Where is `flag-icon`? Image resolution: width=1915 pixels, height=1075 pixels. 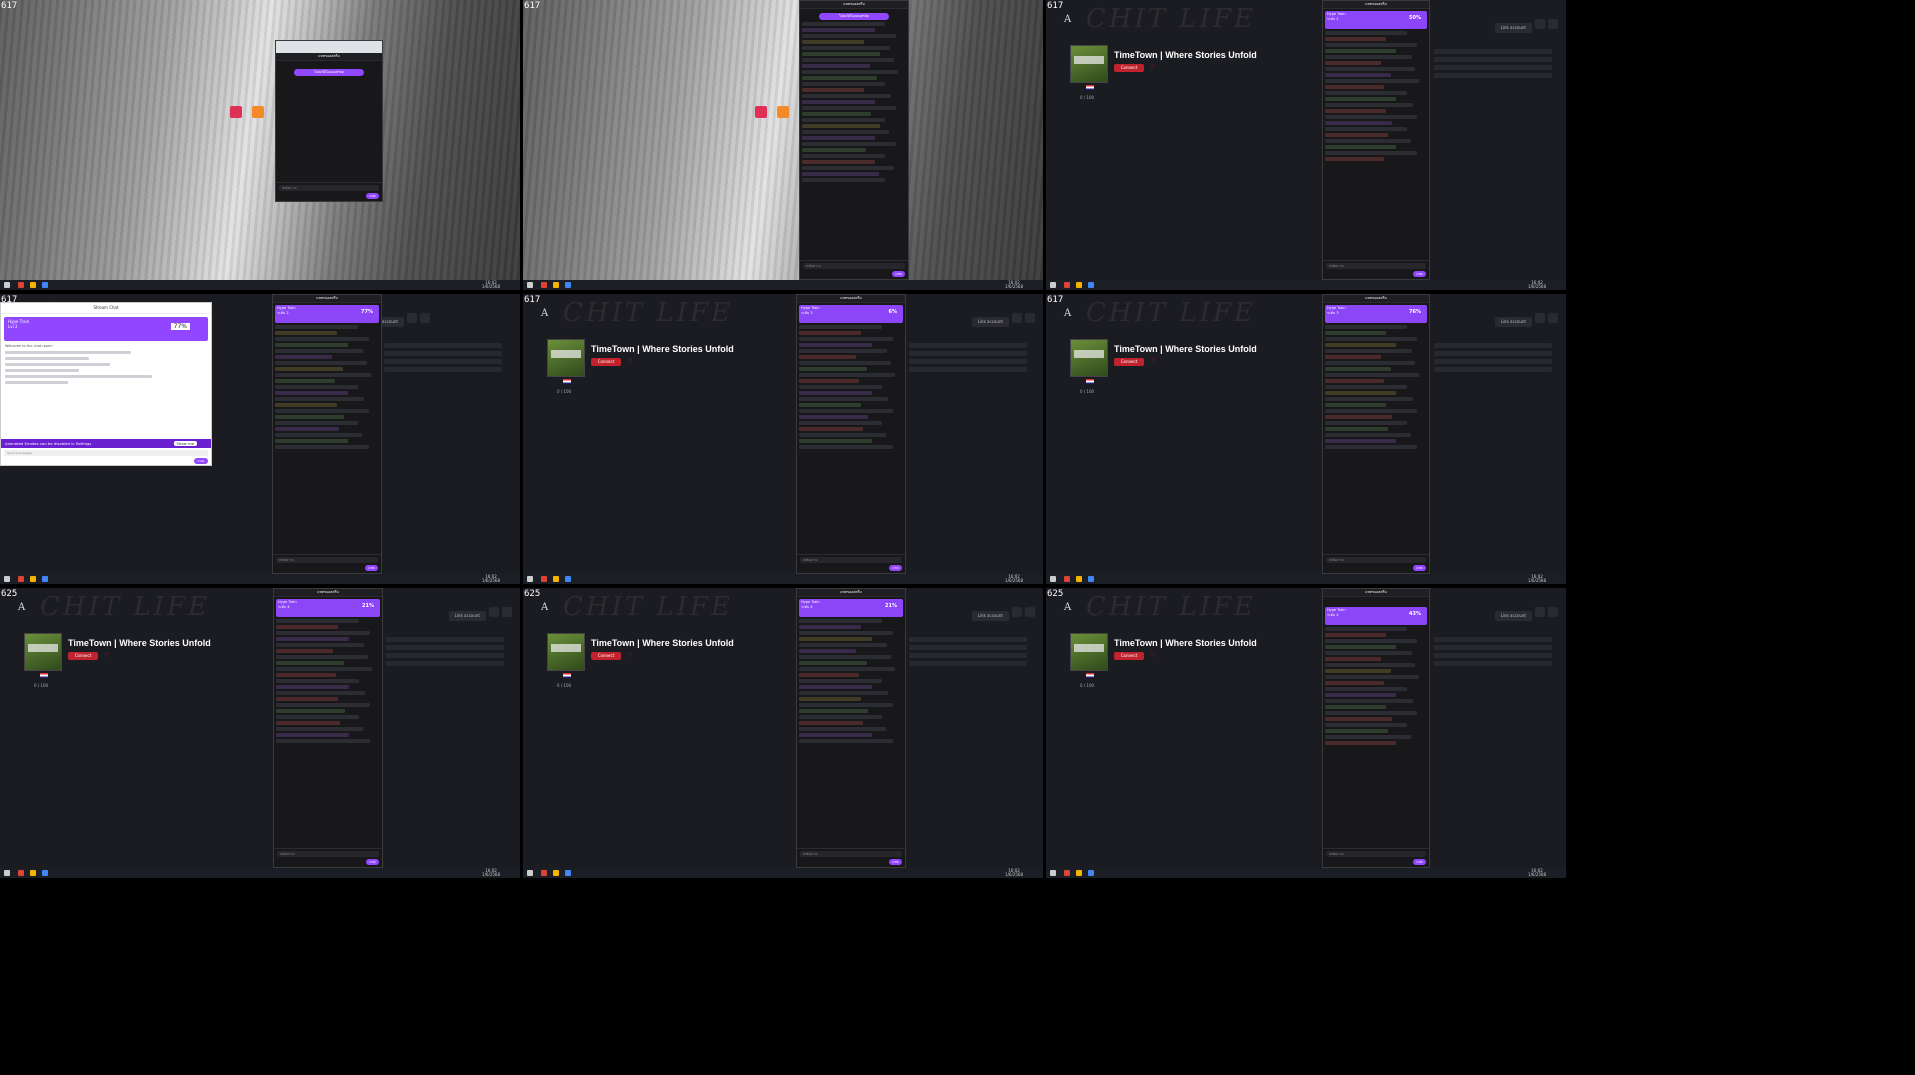 flag-icon is located at coordinates (1090, 381).